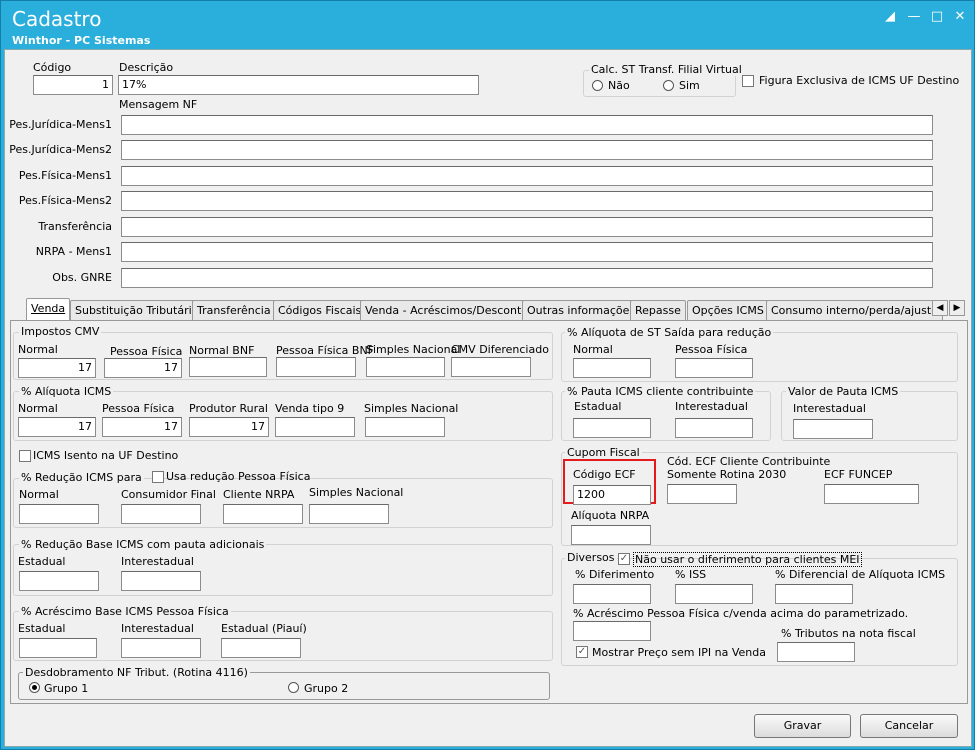 The height and width of the screenshot is (750, 975). What do you see at coordinates (42, 561) in the screenshot?
I see `rb-estadual-label: Estadual` at bounding box center [42, 561].